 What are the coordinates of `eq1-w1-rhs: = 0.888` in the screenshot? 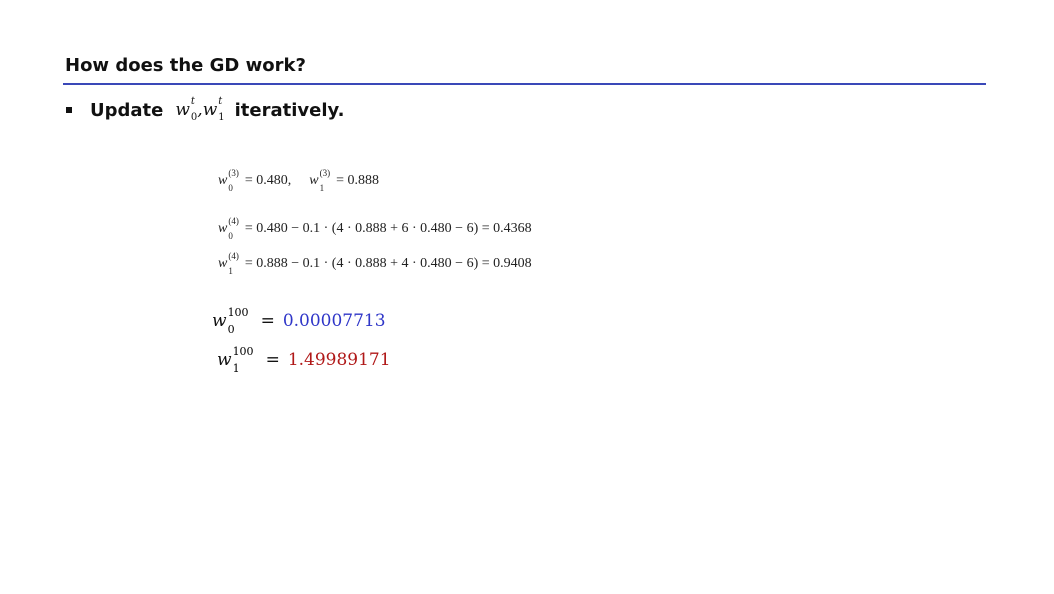 It's located at (357, 180).